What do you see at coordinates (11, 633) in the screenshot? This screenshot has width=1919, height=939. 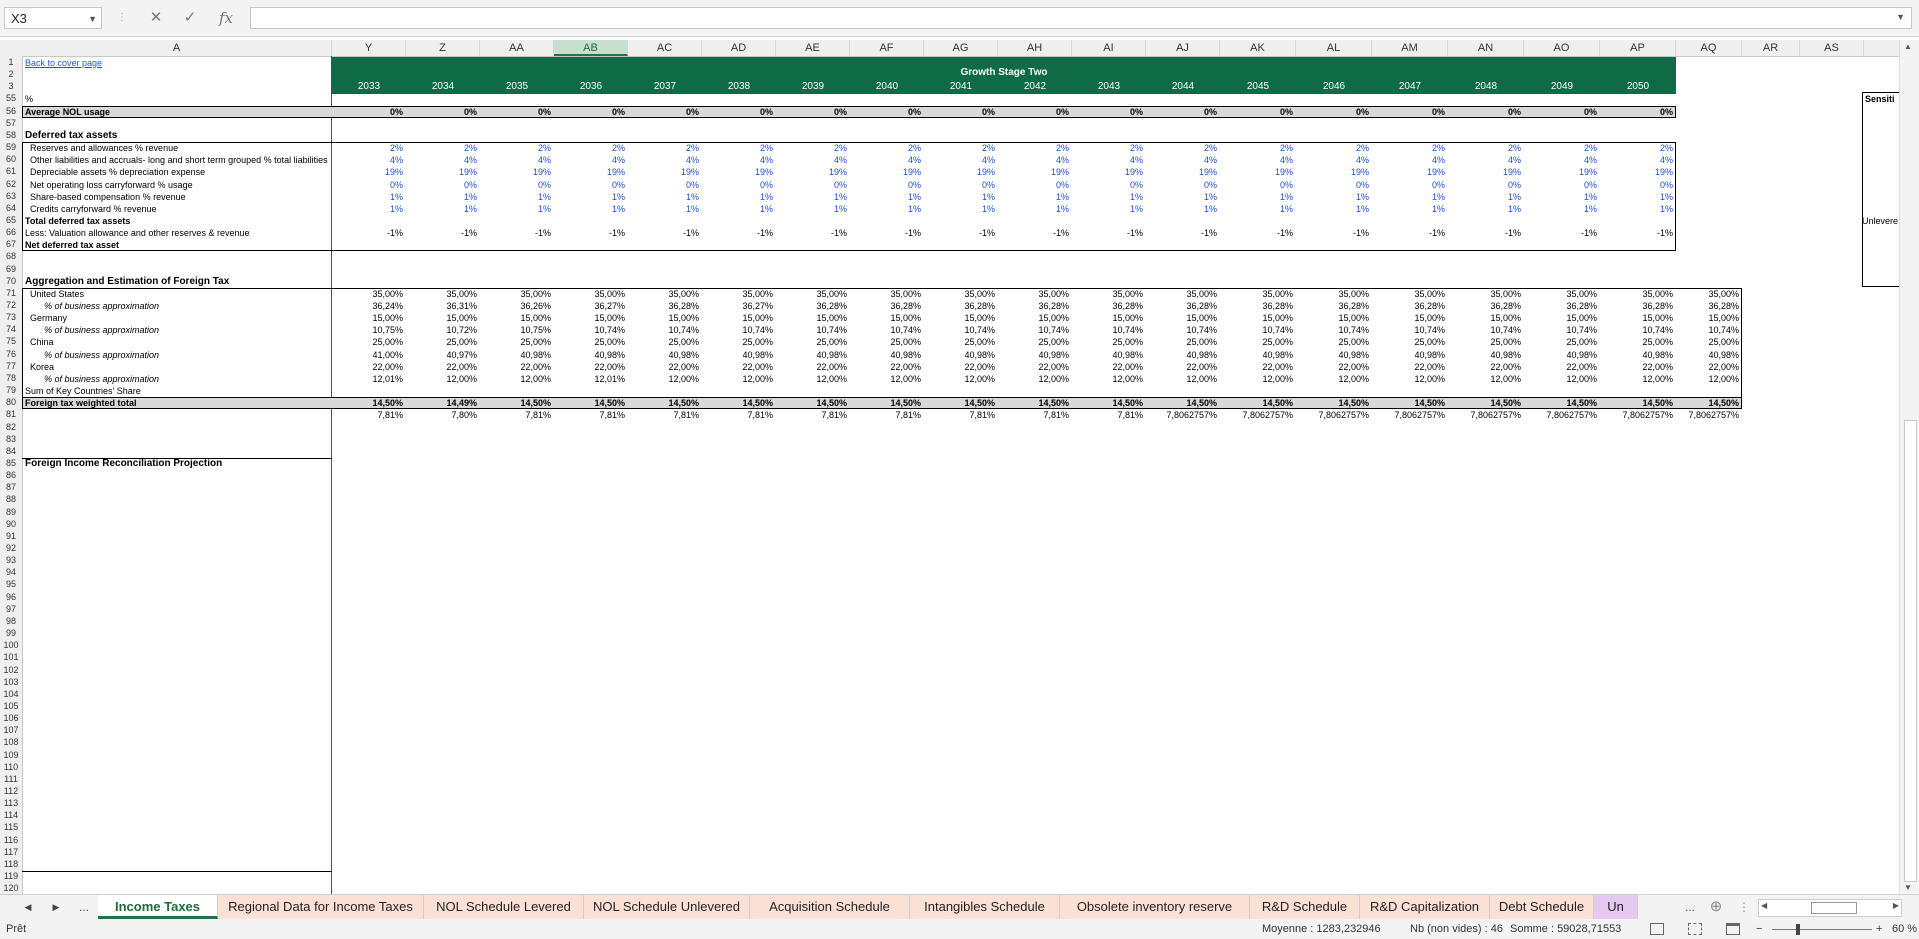 I see `row-header: 99` at bounding box center [11, 633].